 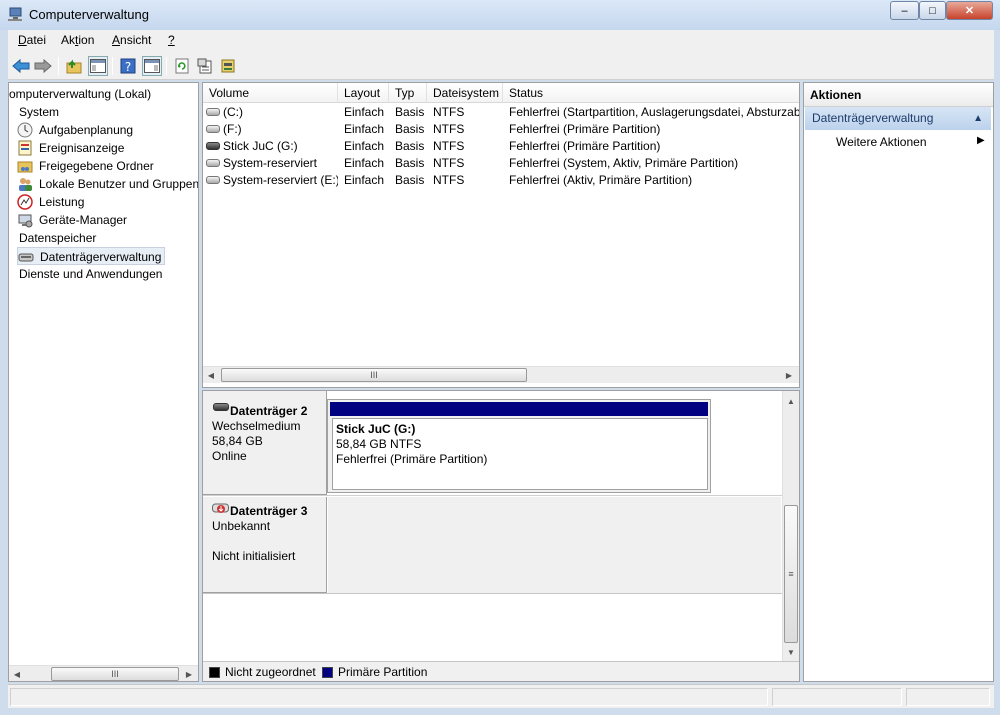 I want to click on tree-item-geraete-manager: Geräte-Manager, so click(x=72, y=220).